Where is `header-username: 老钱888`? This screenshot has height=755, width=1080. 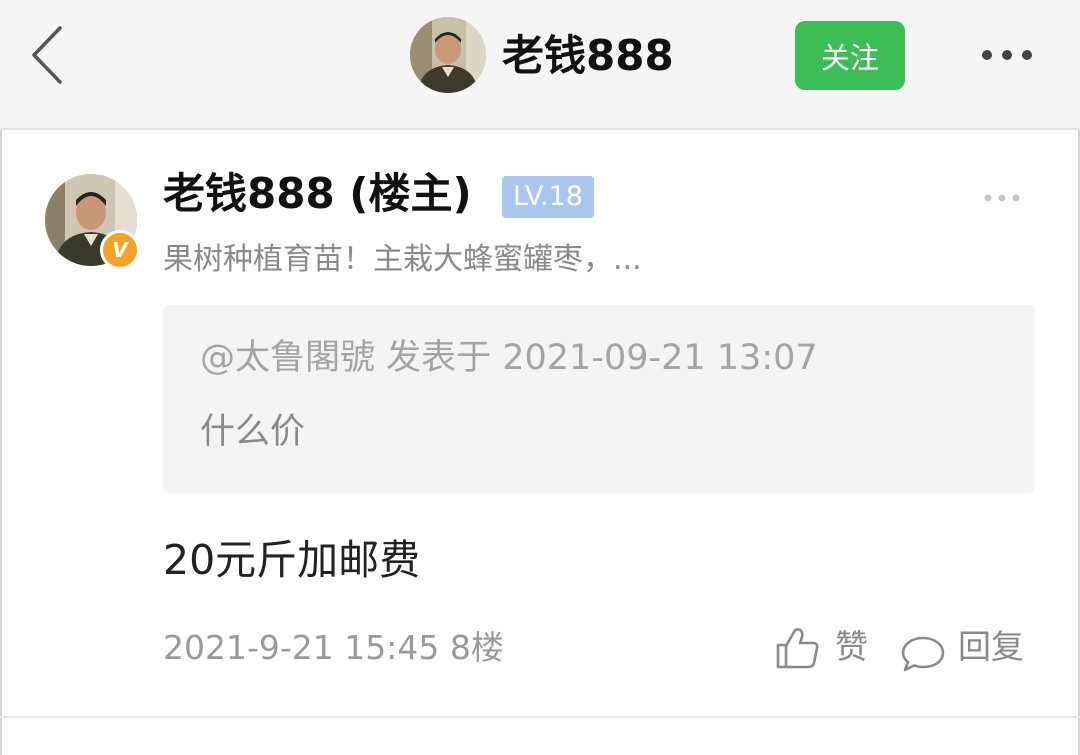 header-username: 老钱888 is located at coordinates (588, 56).